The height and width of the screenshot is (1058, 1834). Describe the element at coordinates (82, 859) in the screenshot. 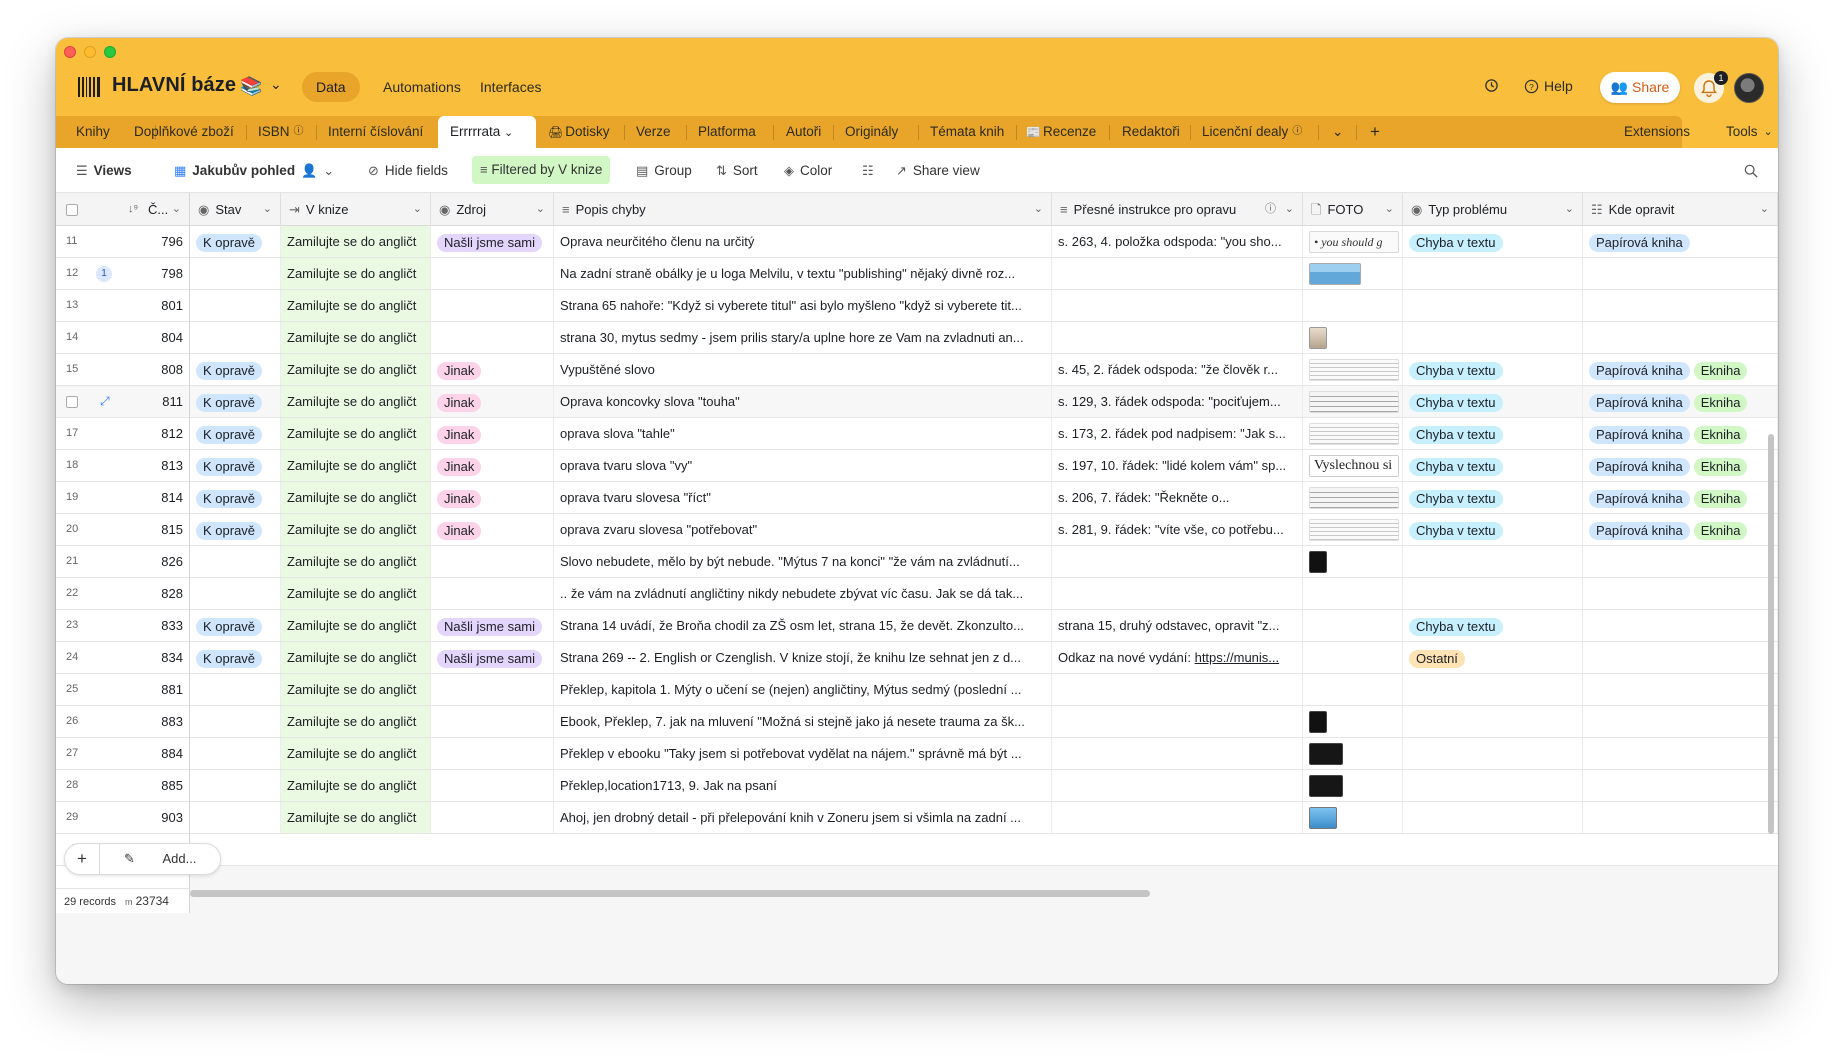

I see `add-record-plus-icon: +` at that location.